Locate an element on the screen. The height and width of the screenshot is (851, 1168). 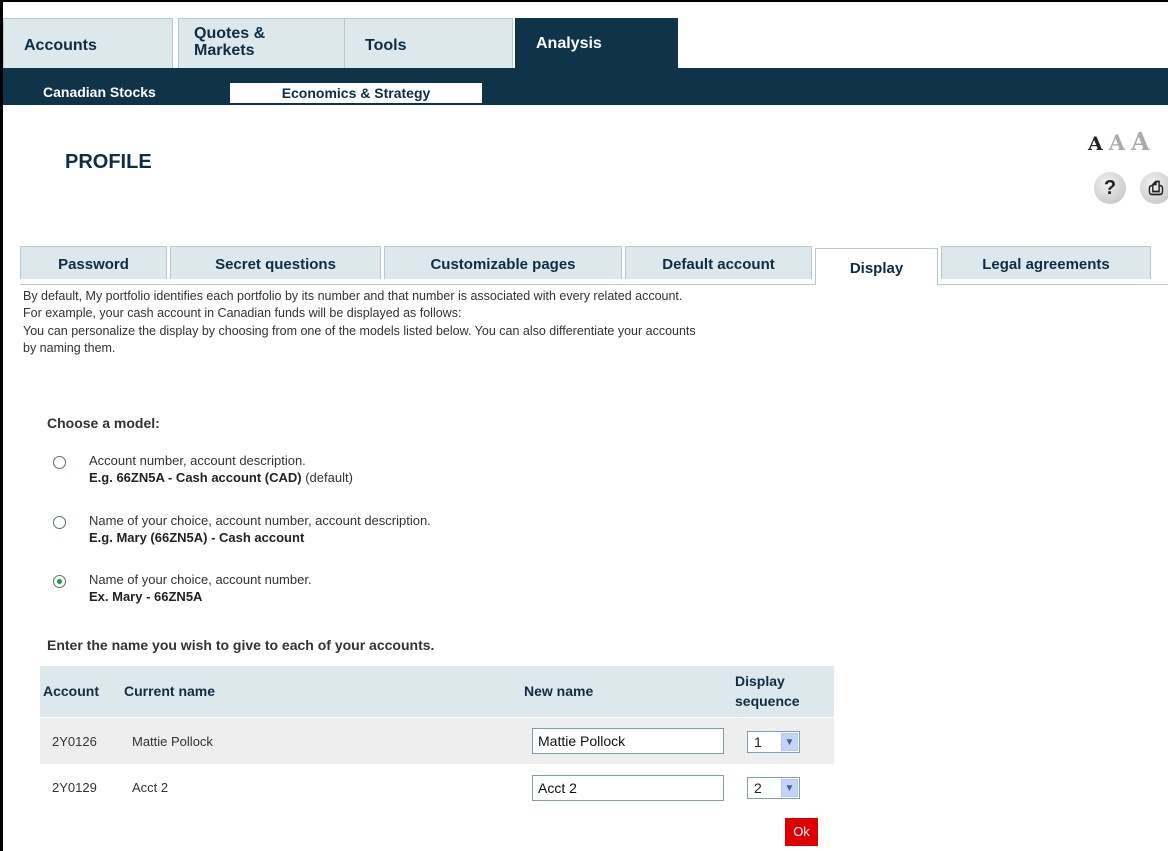
col-account: Account is located at coordinates (71, 691).